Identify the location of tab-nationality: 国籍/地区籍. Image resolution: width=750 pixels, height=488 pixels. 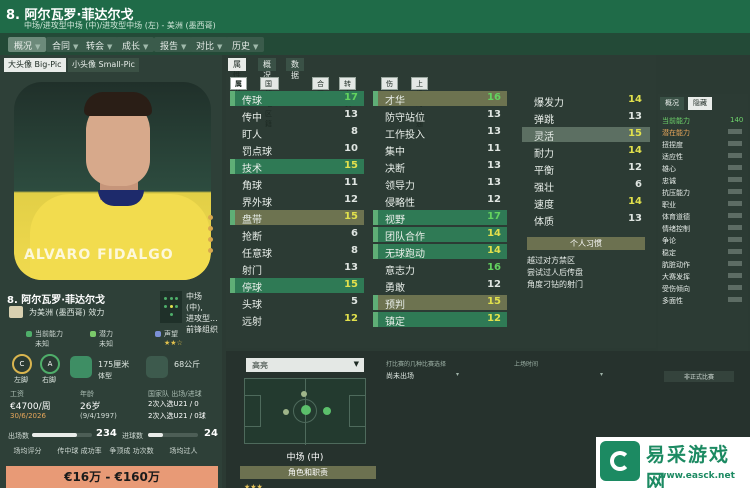
(270, 102).